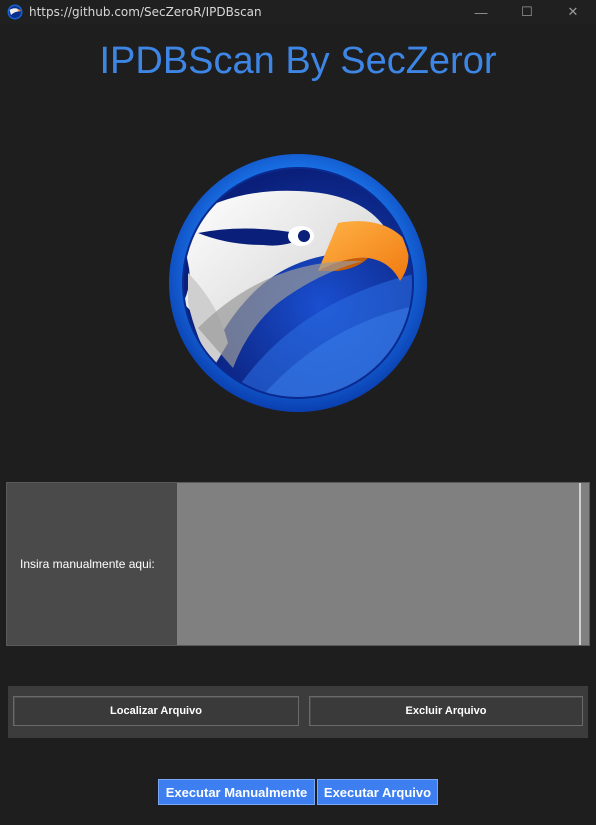 This screenshot has height=825, width=596. I want to click on manual-input-label-box: Insira manualmente aqui:, so click(92, 564).